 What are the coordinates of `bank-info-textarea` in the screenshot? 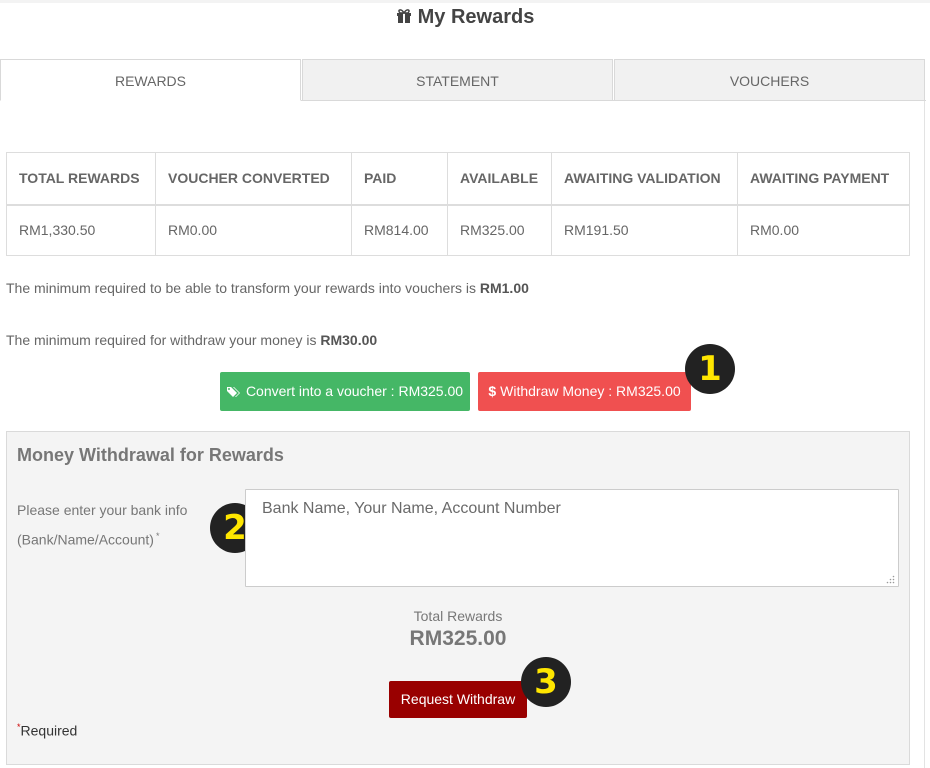 It's located at (572, 538).